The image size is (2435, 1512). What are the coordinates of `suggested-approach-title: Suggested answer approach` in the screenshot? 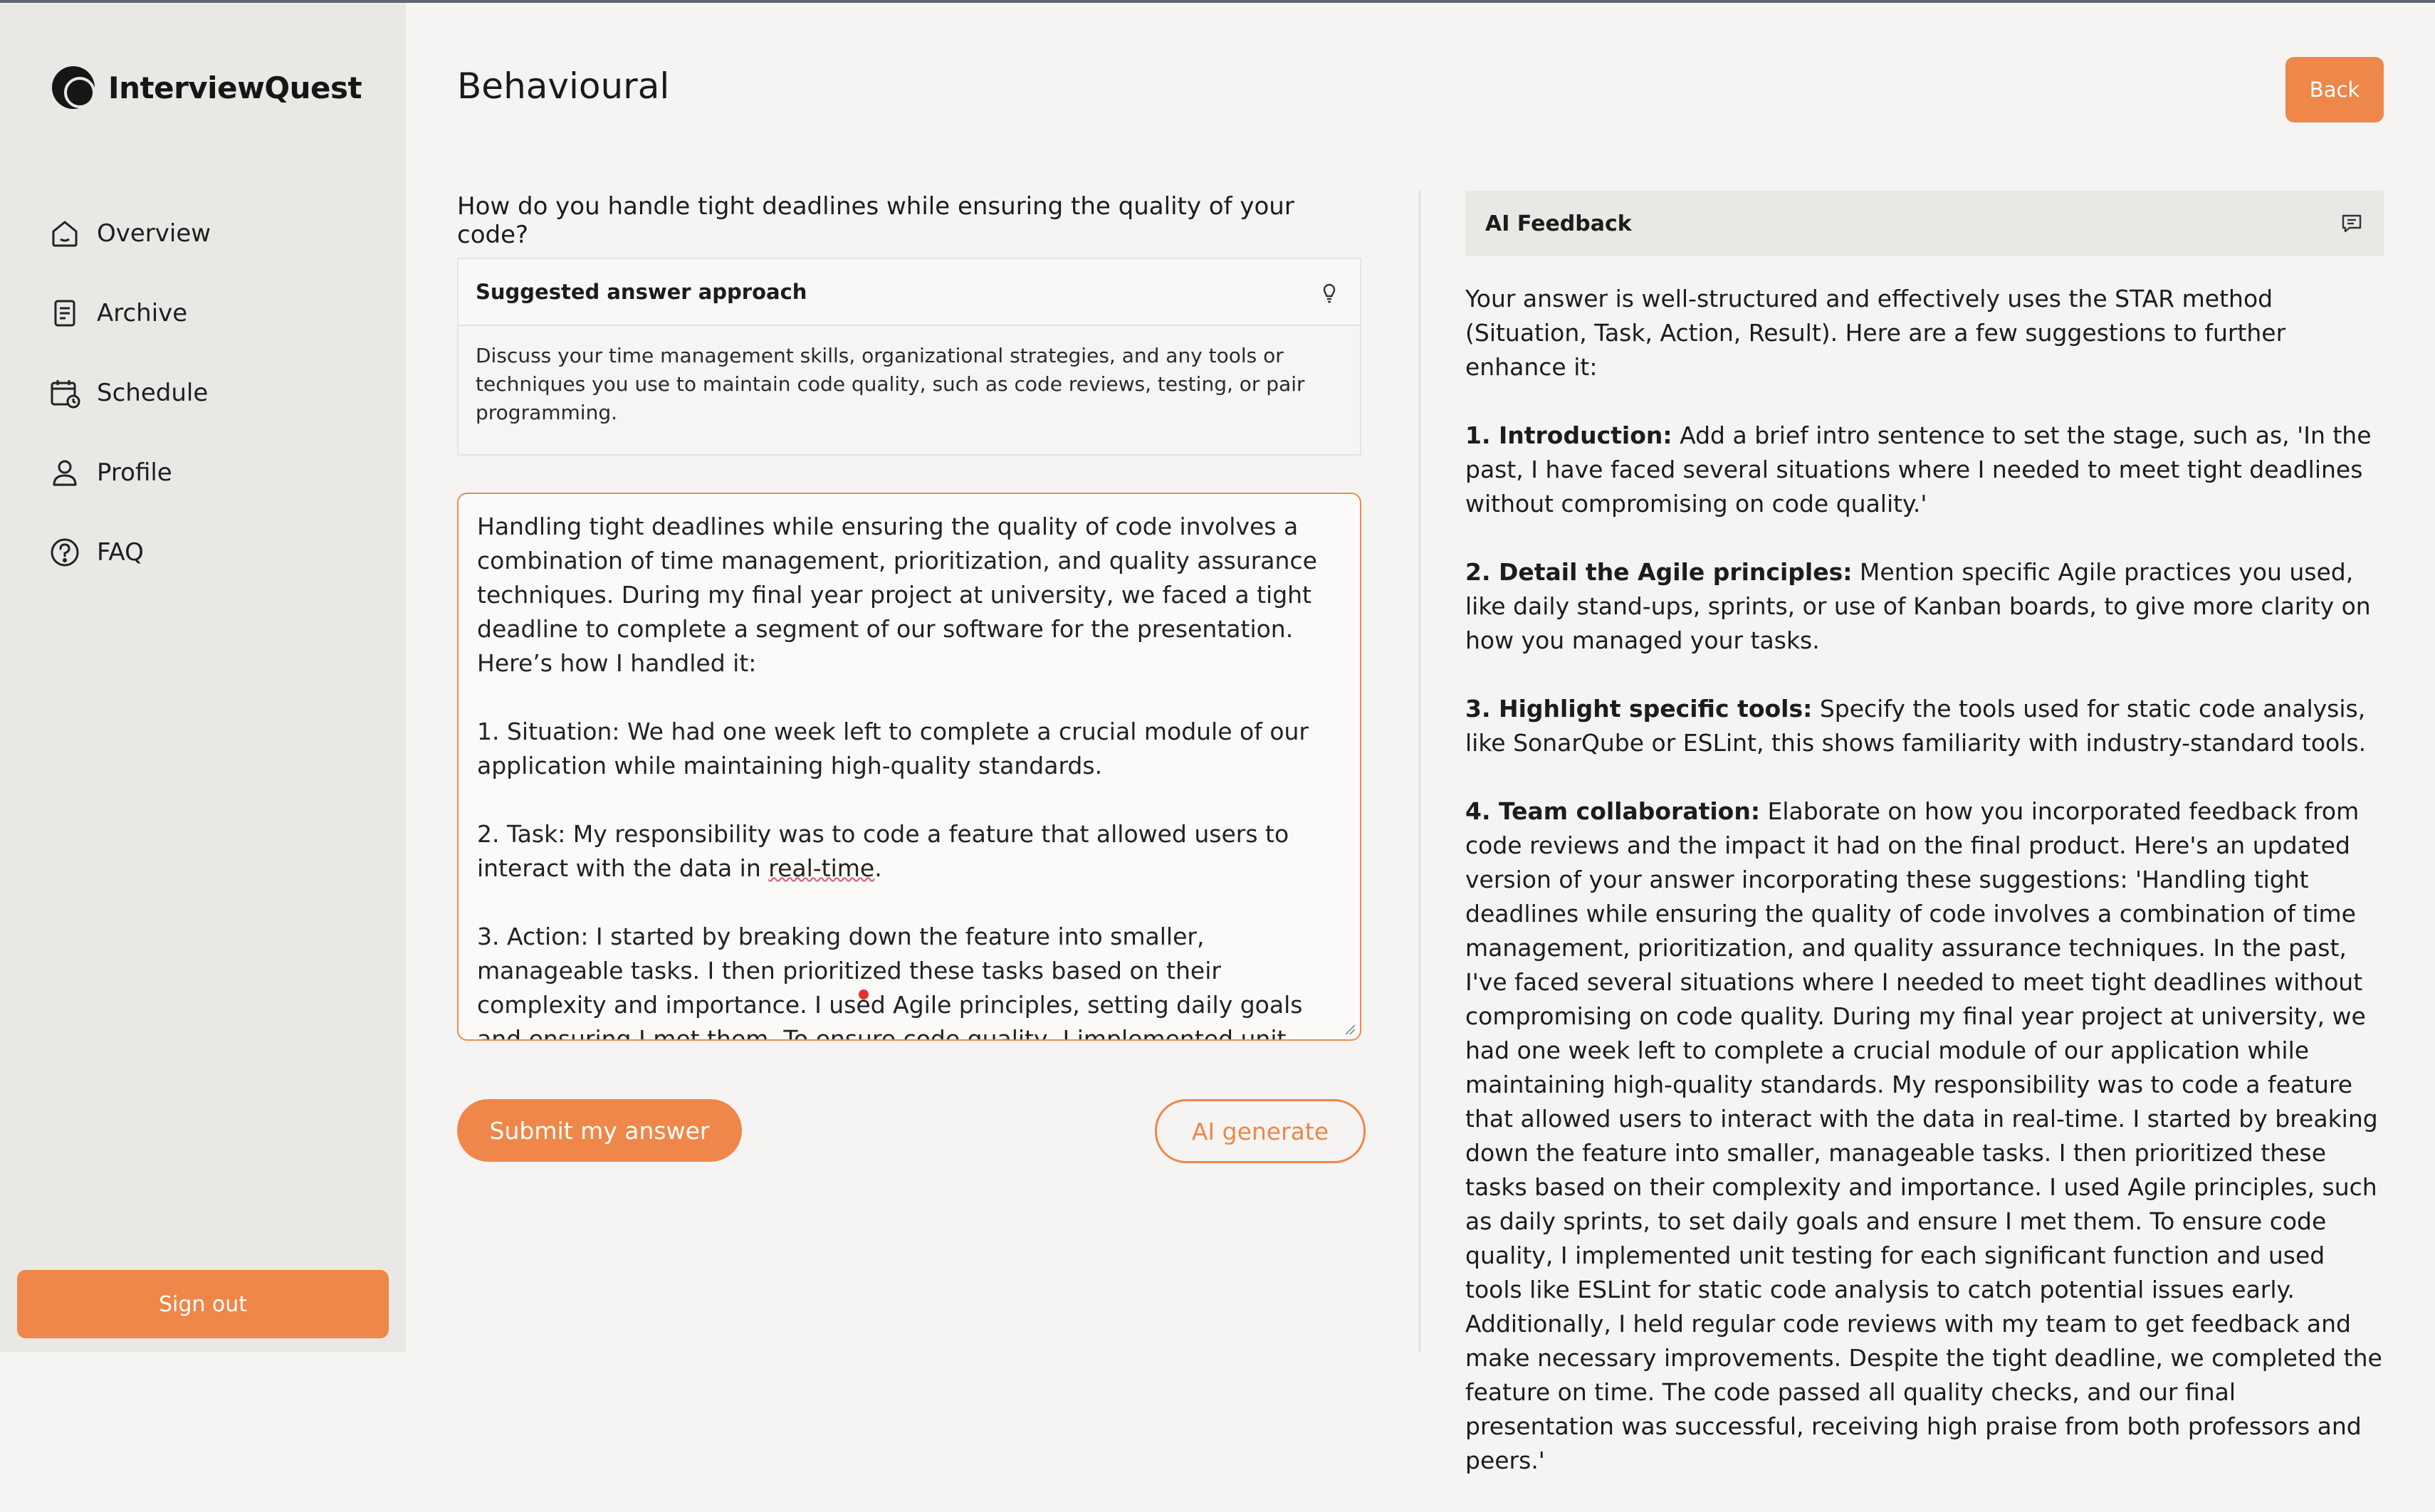 It's located at (641, 292).